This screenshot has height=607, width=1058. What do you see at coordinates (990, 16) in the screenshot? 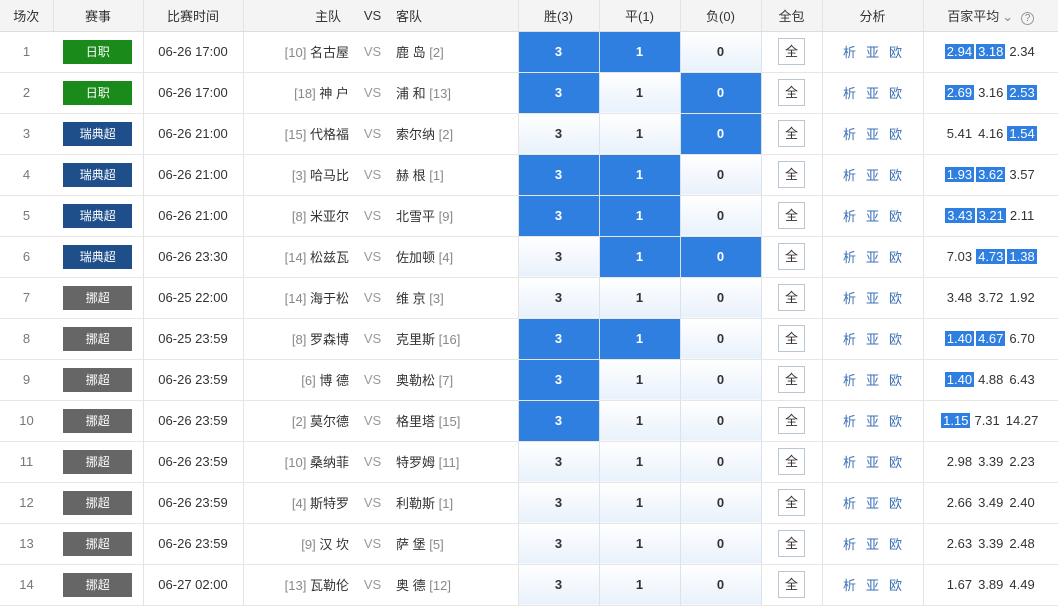
I see `header-avg-odds: 百家平均 ⌄?` at bounding box center [990, 16].